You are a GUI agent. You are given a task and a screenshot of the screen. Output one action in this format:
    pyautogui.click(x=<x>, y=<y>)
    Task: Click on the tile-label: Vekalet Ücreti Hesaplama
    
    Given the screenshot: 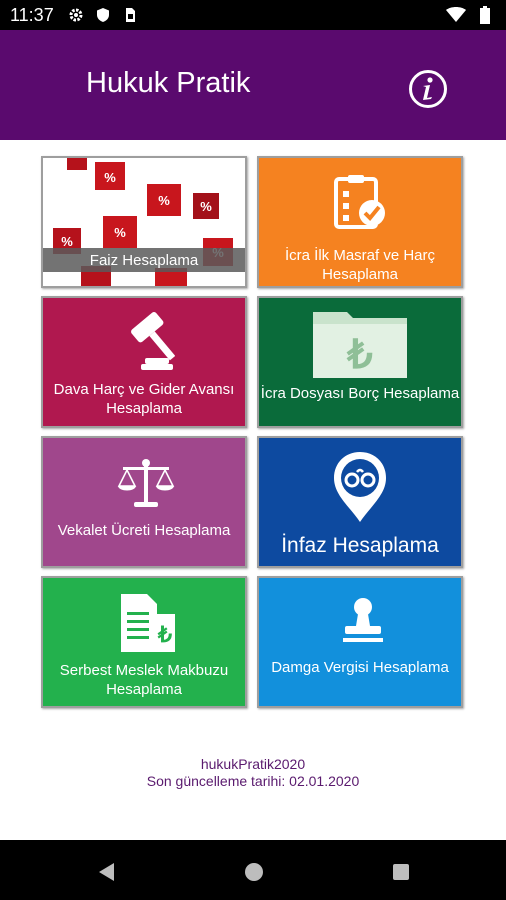 What is the action you would take?
    pyautogui.click(x=144, y=530)
    